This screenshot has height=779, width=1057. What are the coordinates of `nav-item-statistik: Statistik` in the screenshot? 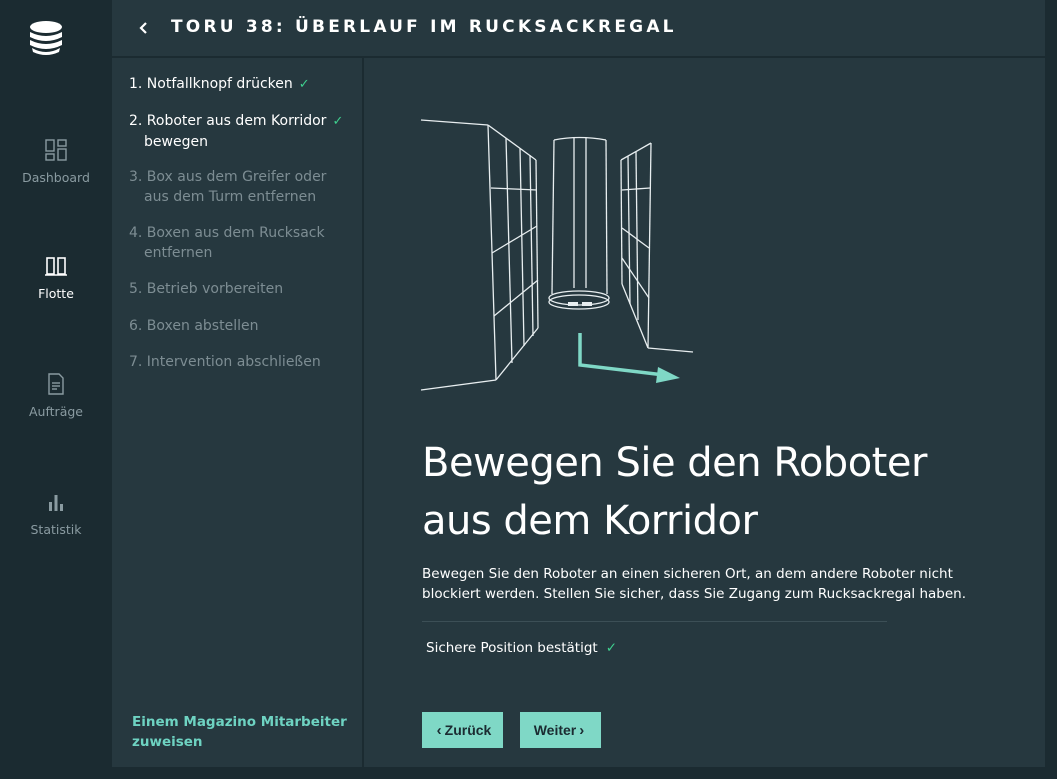 It's located at (56, 513).